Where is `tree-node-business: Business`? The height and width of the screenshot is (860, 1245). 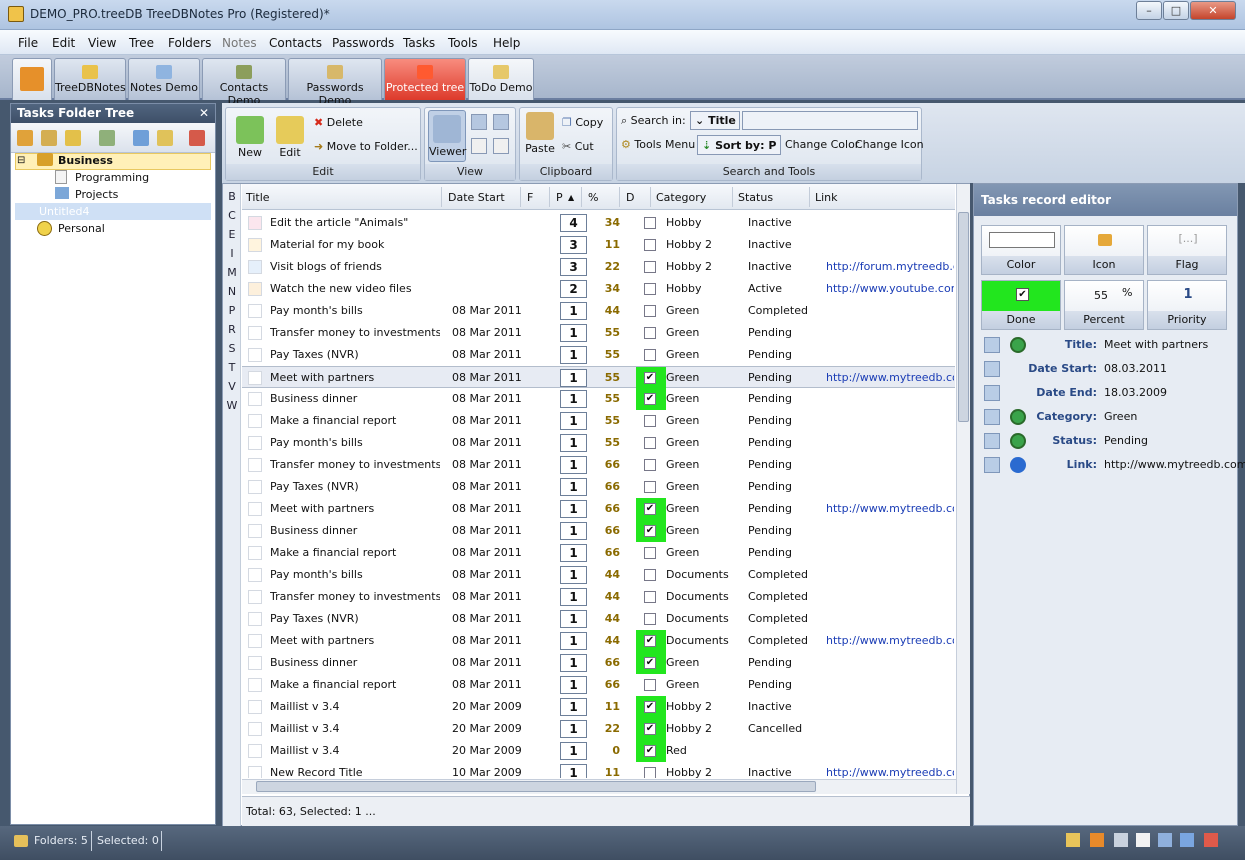 tree-node-business: Business is located at coordinates (85, 160).